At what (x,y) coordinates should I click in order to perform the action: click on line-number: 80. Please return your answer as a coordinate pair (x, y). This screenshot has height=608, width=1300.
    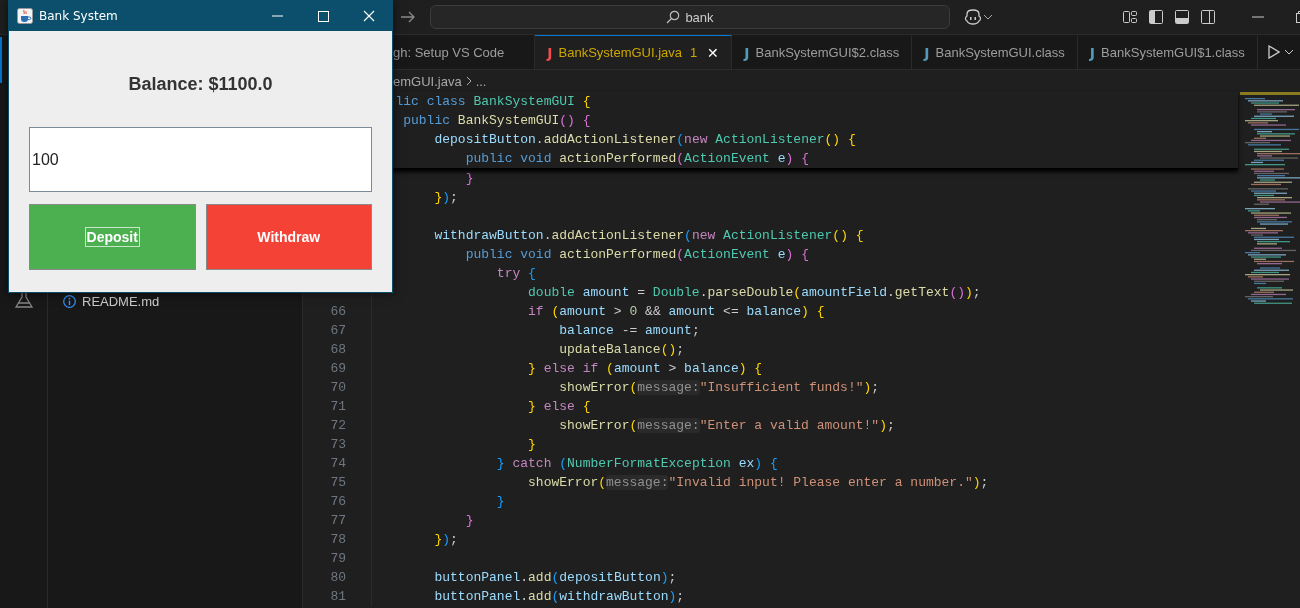
    Looking at the image, I should click on (338, 577).